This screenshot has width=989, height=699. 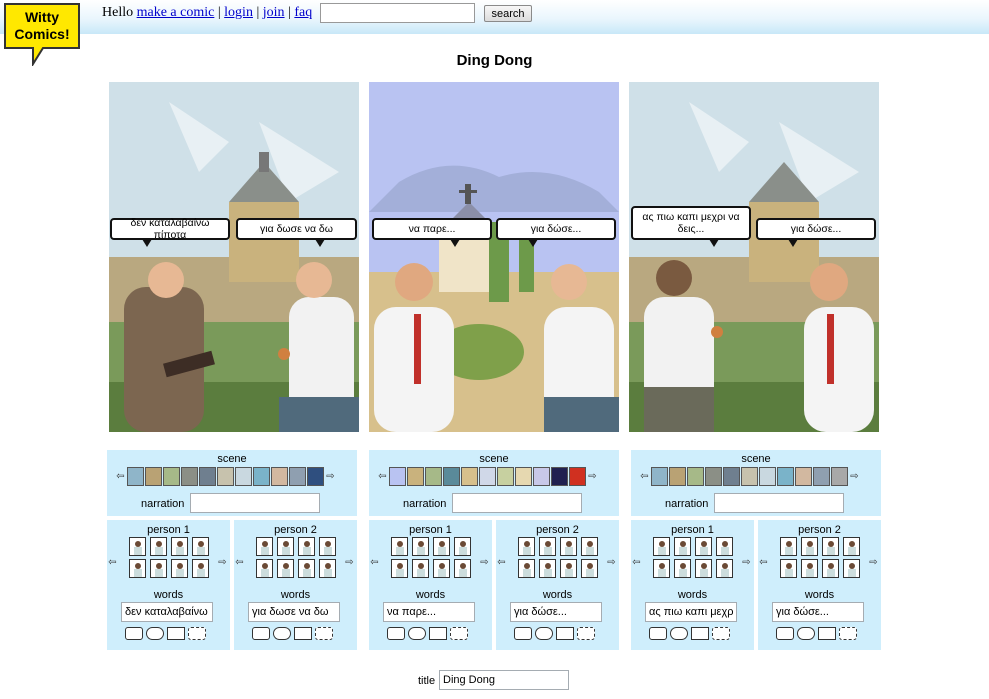 I want to click on speech-bubble-left: δεν καταλαβαίνω πίποτα, so click(x=170, y=232).